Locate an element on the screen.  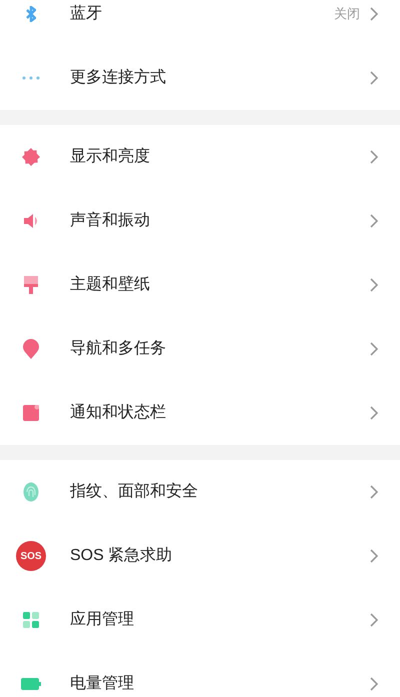
notification-icon is located at coordinates (31, 413).